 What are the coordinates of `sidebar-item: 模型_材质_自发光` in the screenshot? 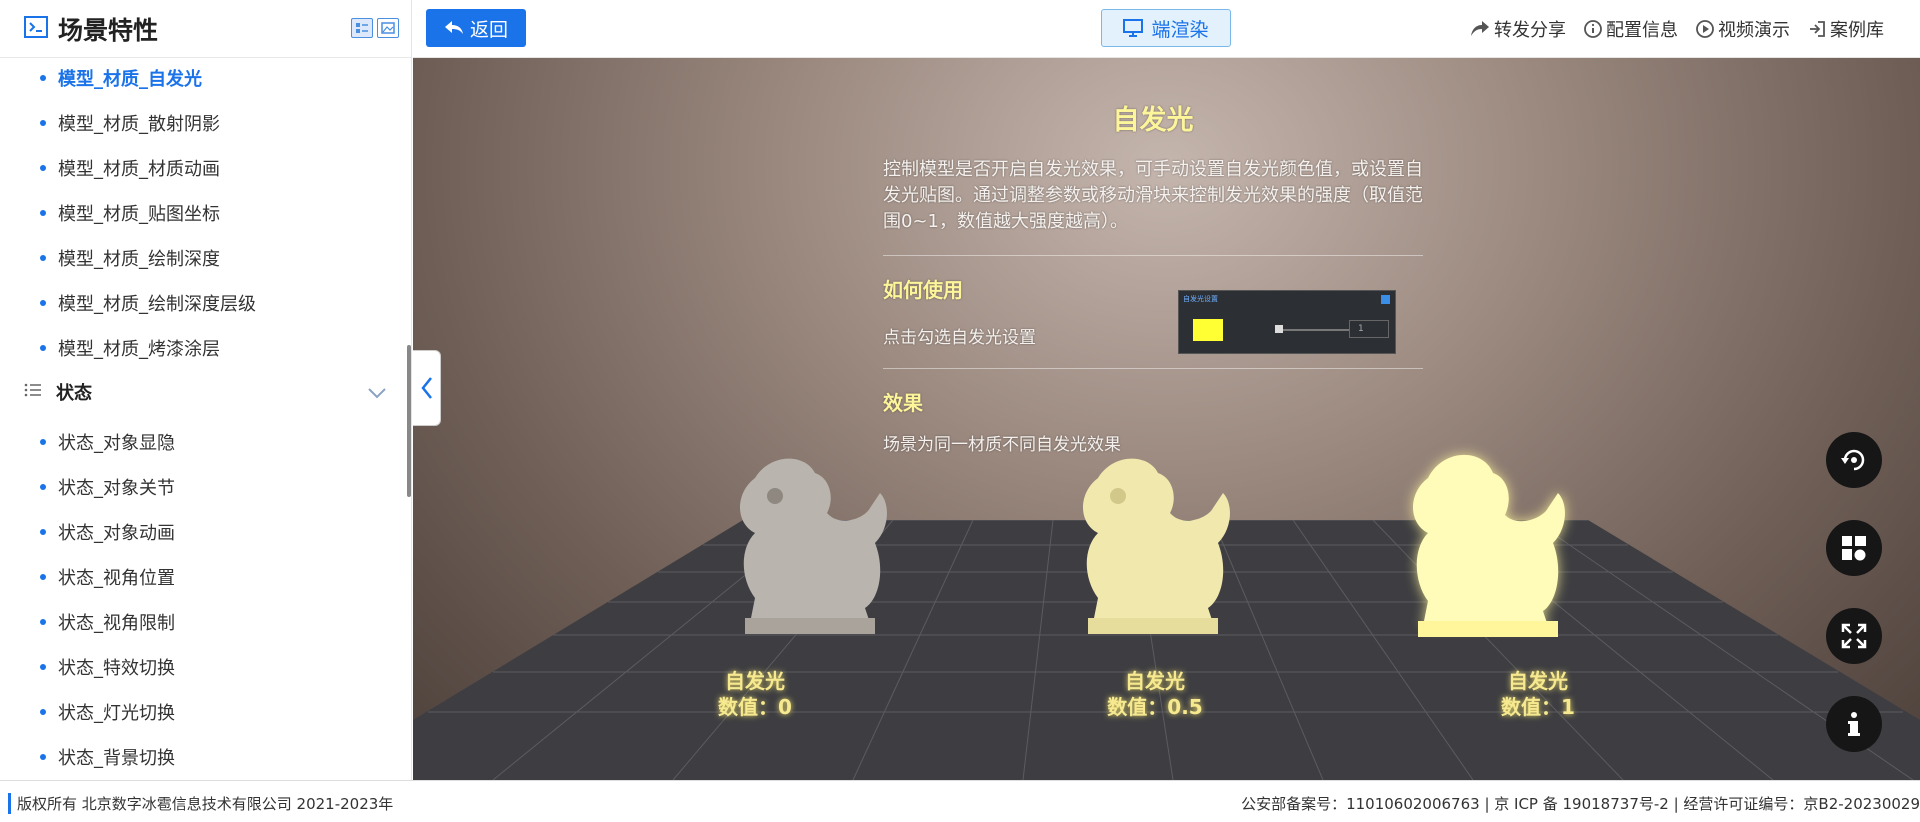 It's located at (101, 78).